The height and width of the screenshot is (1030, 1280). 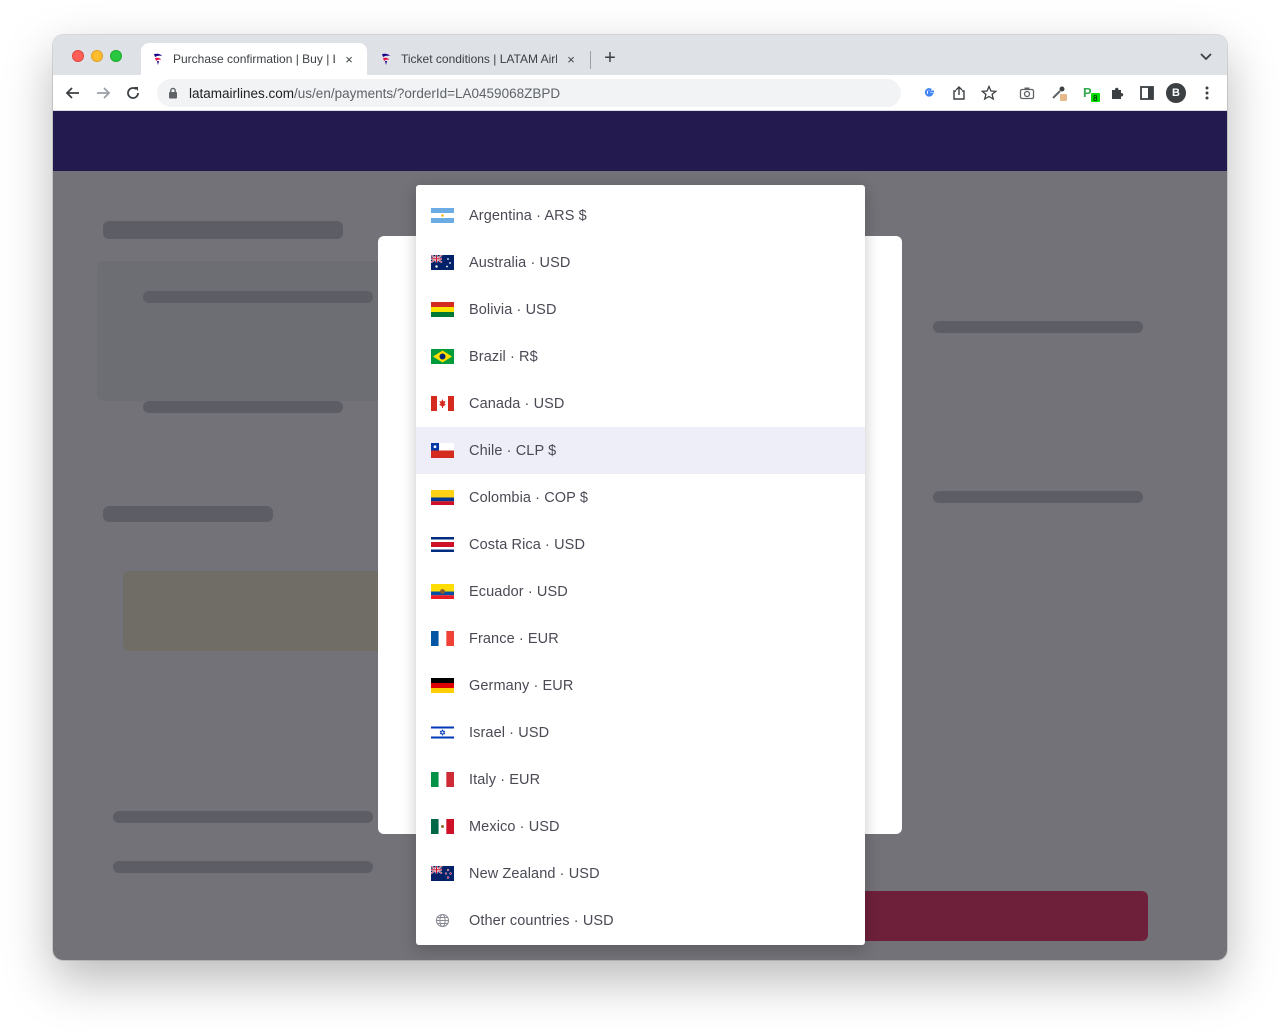 I want to click on country-option: Germany · EUR, so click(x=640, y=685).